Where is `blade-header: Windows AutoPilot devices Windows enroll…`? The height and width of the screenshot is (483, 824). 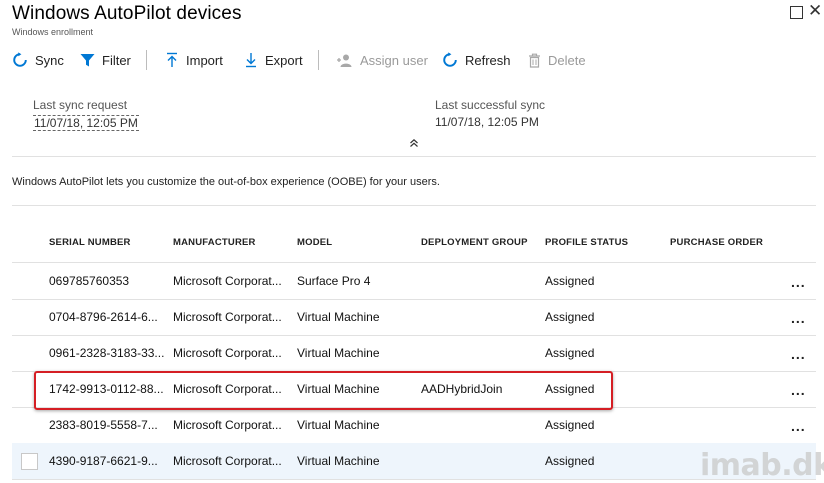
blade-header: Windows AutoPilot devices Windows enroll… is located at coordinates (127, 19).